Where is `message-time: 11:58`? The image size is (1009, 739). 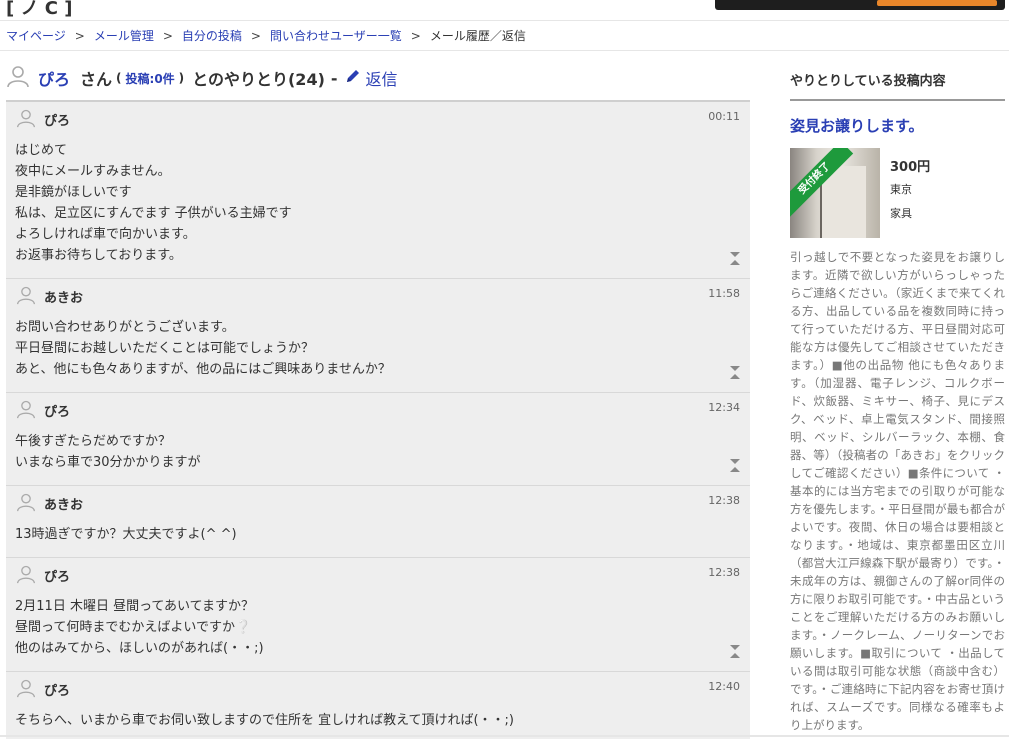 message-time: 11:58 is located at coordinates (724, 293).